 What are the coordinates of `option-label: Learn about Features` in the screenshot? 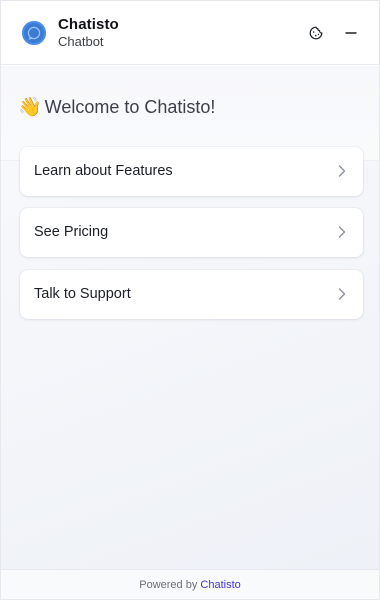 It's located at (103, 171).